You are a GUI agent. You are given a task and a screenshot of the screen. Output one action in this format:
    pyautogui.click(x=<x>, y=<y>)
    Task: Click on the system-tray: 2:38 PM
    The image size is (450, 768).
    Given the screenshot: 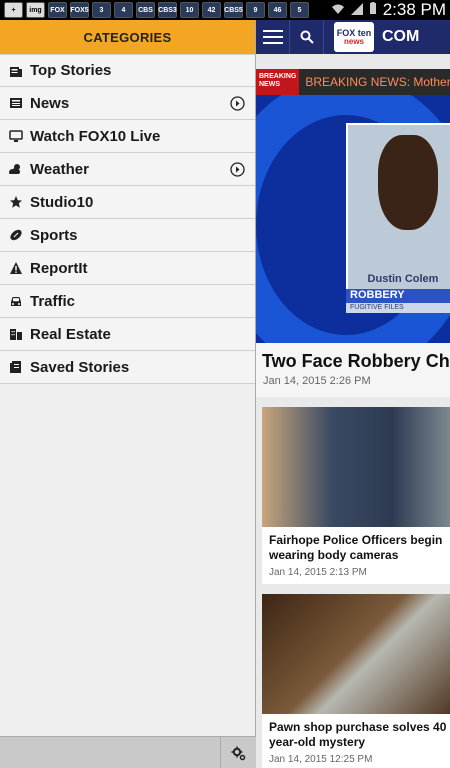 What is the action you would take?
    pyautogui.click(x=388, y=10)
    